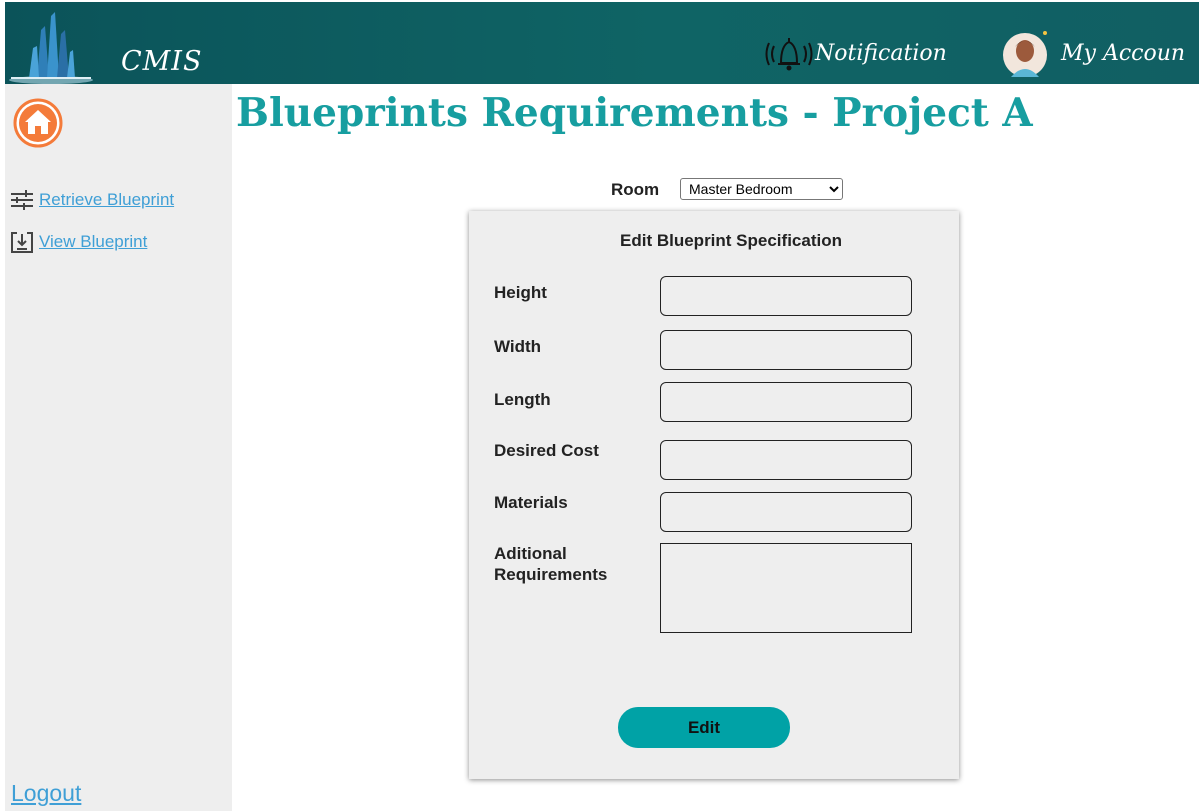 This screenshot has width=1199, height=811. What do you see at coordinates (162, 61) in the screenshot?
I see `brand-name: CMIS` at bounding box center [162, 61].